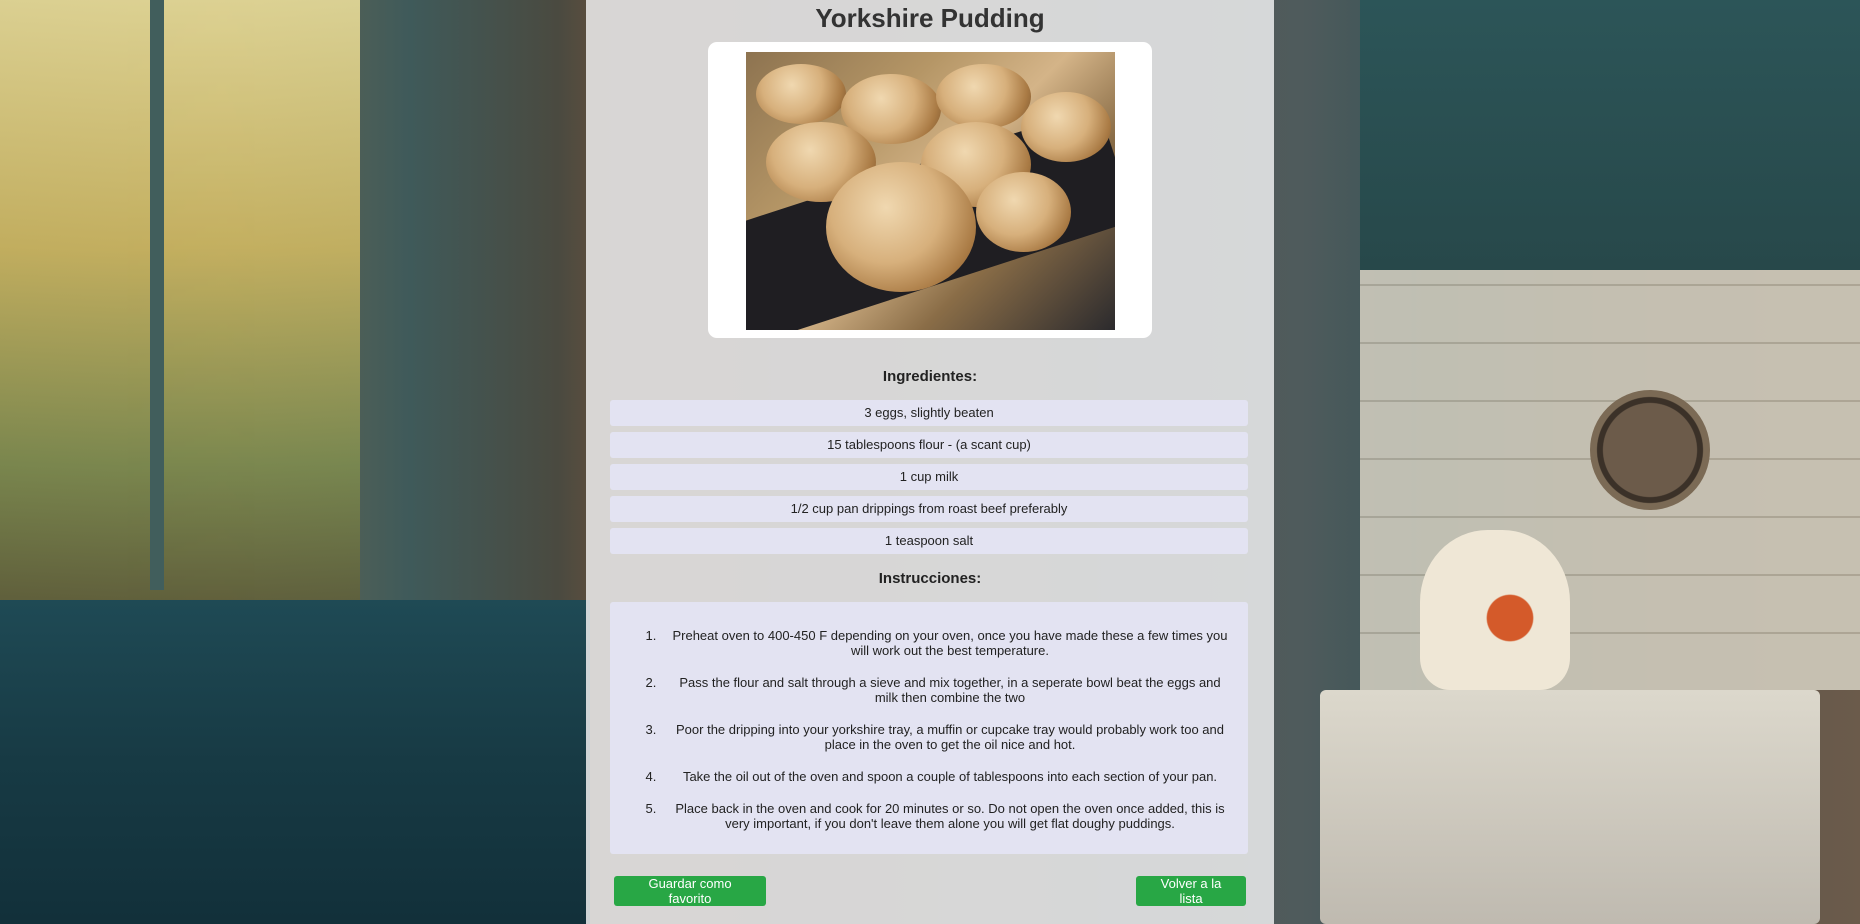 The height and width of the screenshot is (924, 1860). Describe the element at coordinates (929, 477) in the screenshot. I see `ingredient-item: 1 cup milk` at that location.